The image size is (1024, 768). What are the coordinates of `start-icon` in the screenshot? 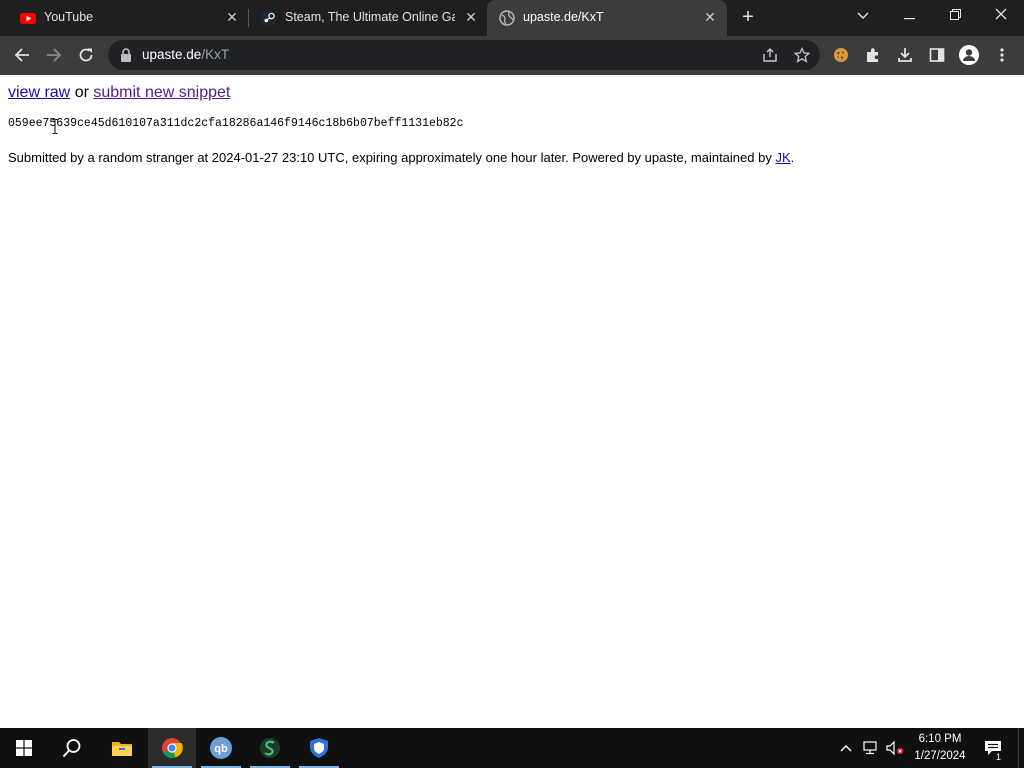 It's located at (24, 748).